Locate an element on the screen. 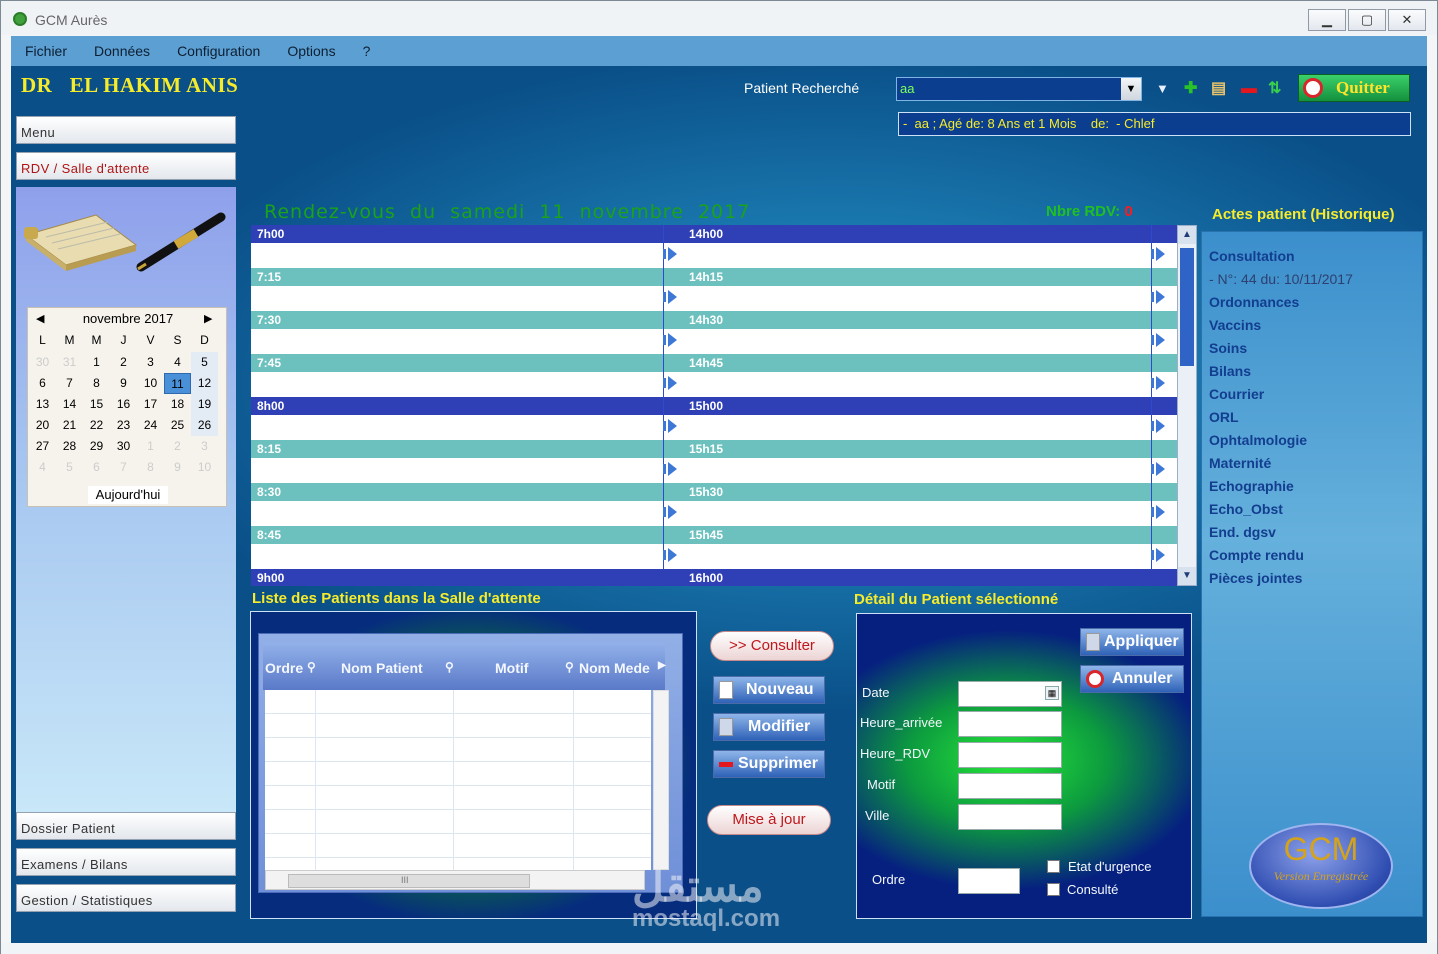 The height and width of the screenshot is (954, 1438). next-month-icon: ▶ is located at coordinates (208, 319).